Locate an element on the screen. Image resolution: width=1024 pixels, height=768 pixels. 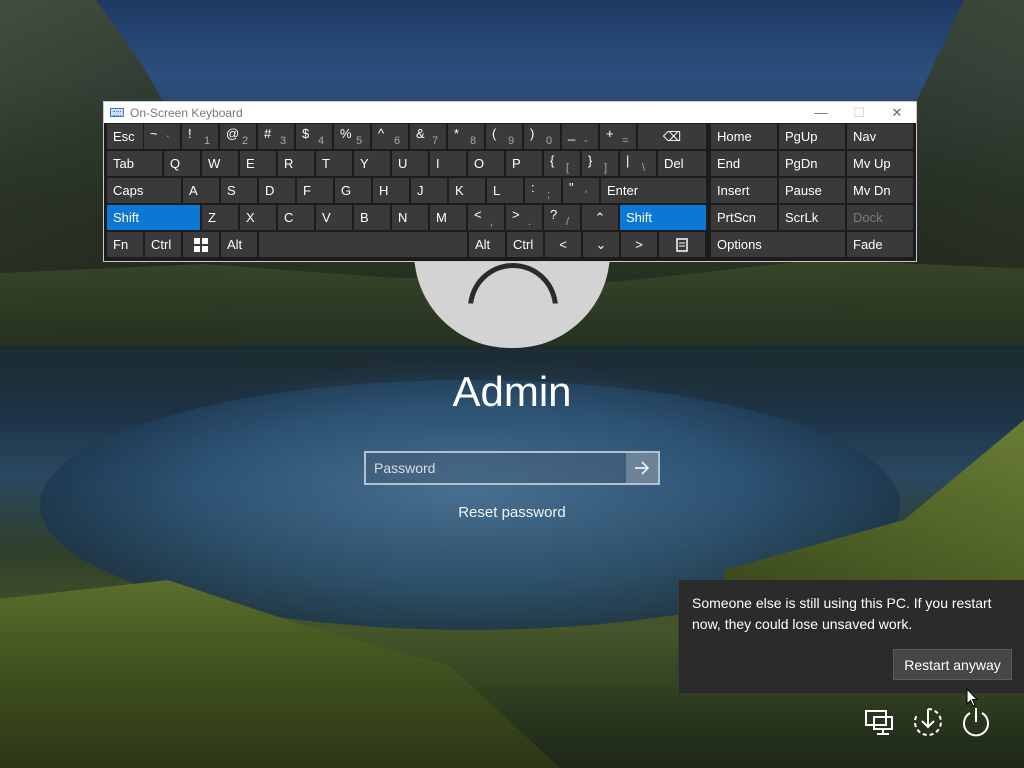
key-insert: Insert is located at coordinates (744, 190).